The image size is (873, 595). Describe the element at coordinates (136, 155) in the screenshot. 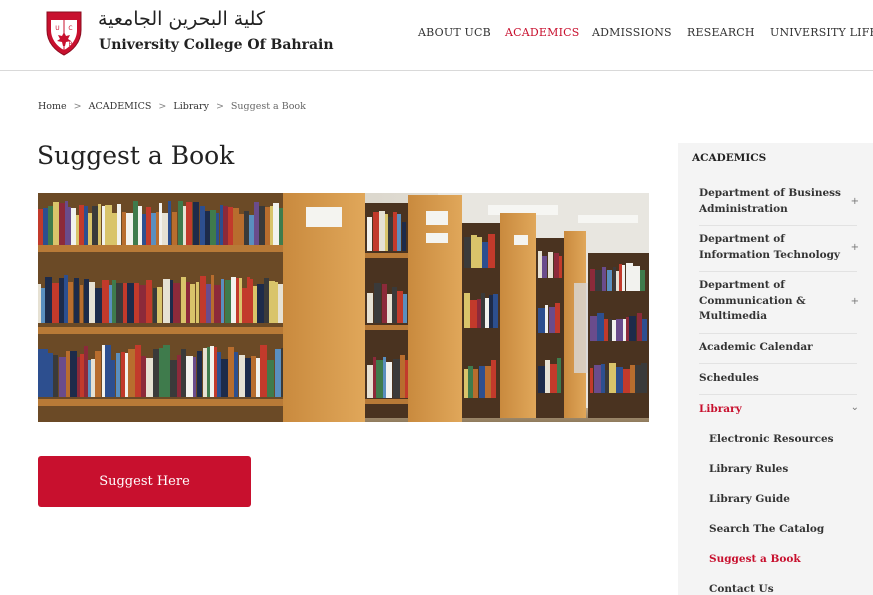

I see `page-title: Suggest a Book` at that location.